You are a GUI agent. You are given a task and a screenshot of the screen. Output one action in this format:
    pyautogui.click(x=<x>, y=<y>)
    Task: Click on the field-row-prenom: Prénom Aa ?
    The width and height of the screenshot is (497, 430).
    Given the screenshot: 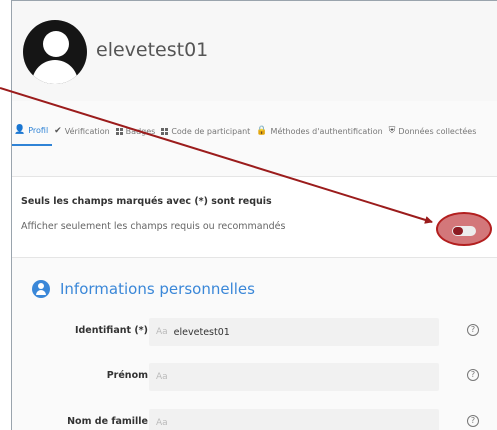 What is the action you would take?
    pyautogui.click(x=254, y=377)
    